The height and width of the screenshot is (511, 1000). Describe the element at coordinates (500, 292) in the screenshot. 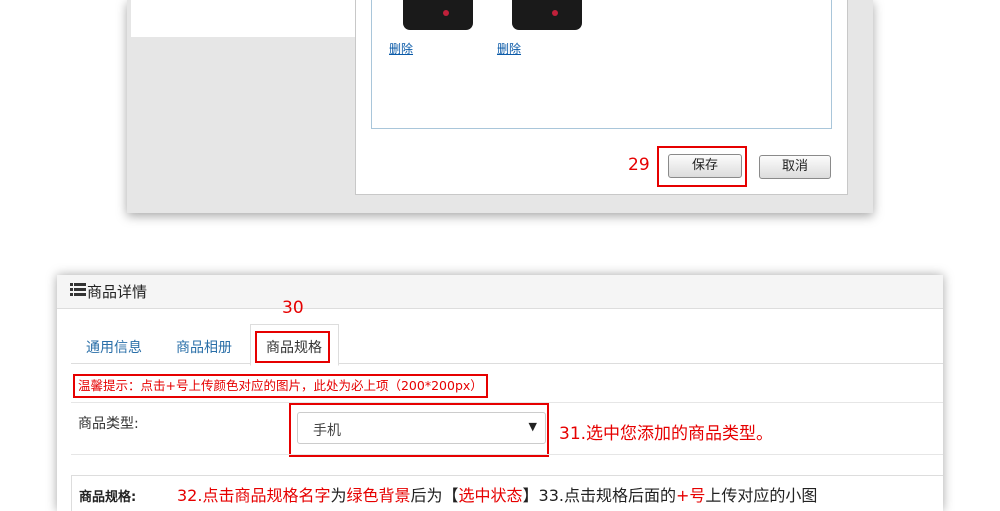

I see `panel-header: 商品详情` at that location.